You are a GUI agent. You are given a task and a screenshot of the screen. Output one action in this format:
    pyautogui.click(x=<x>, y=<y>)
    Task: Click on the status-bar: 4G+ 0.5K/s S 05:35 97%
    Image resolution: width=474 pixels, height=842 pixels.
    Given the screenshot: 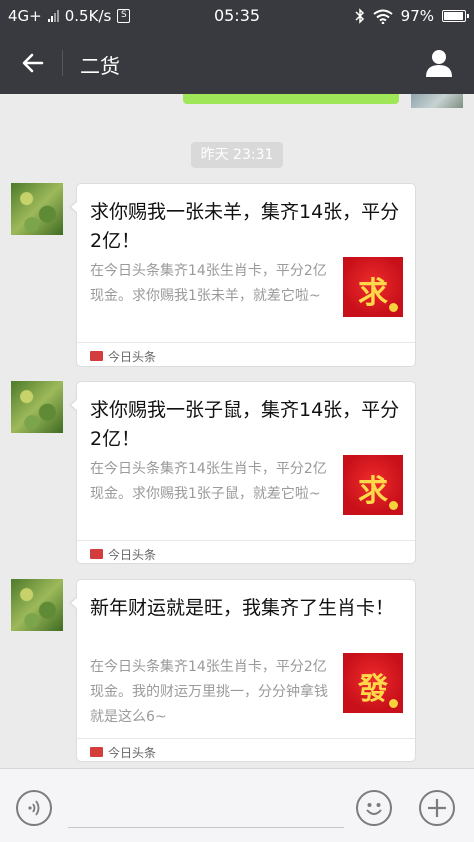 What is the action you would take?
    pyautogui.click(x=237, y=16)
    